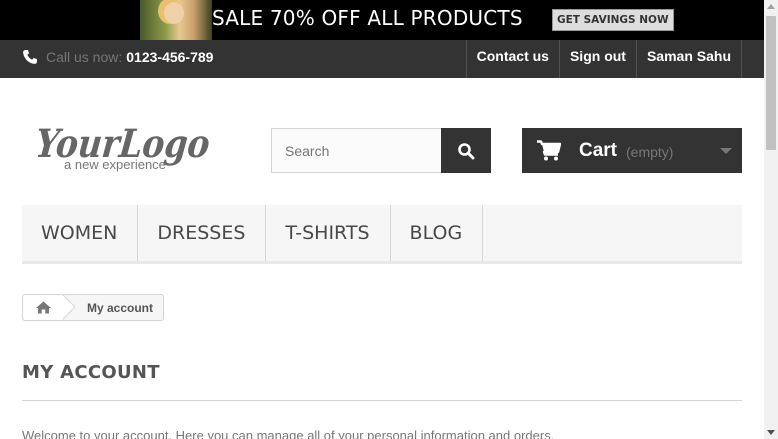 The width and height of the screenshot is (778, 439). Describe the element at coordinates (688, 59) in the screenshot. I see `account-name-link: Saman Sahu` at that location.